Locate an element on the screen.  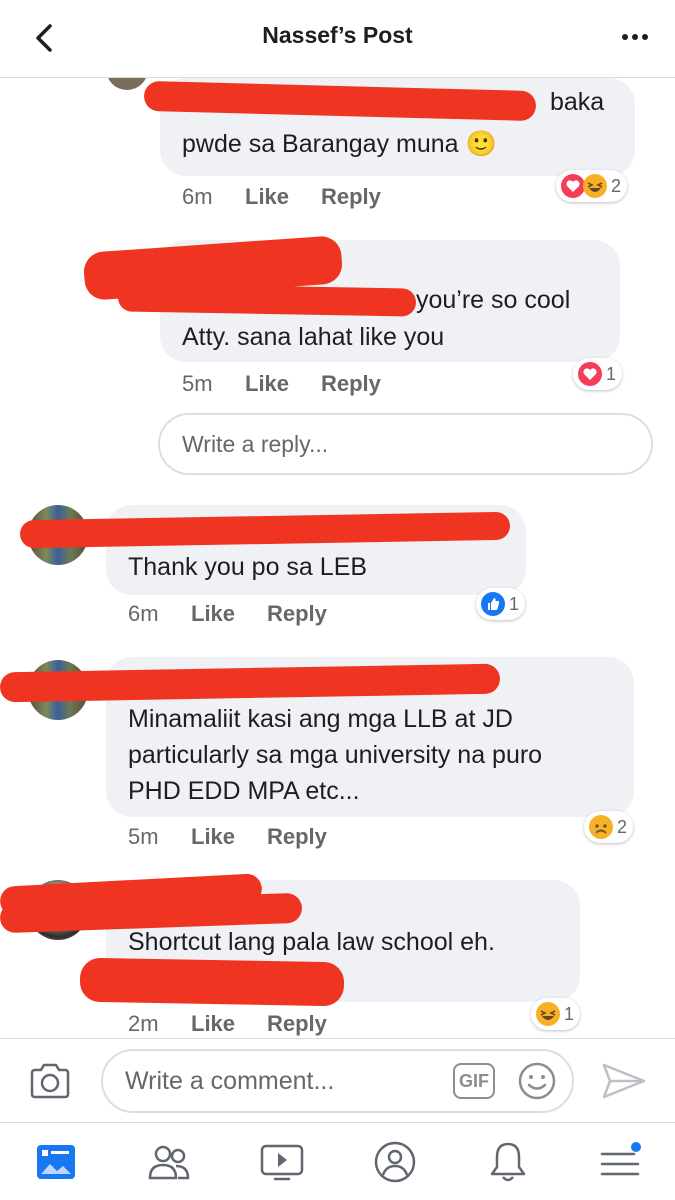
friends-icon is located at coordinates (169, 1162).